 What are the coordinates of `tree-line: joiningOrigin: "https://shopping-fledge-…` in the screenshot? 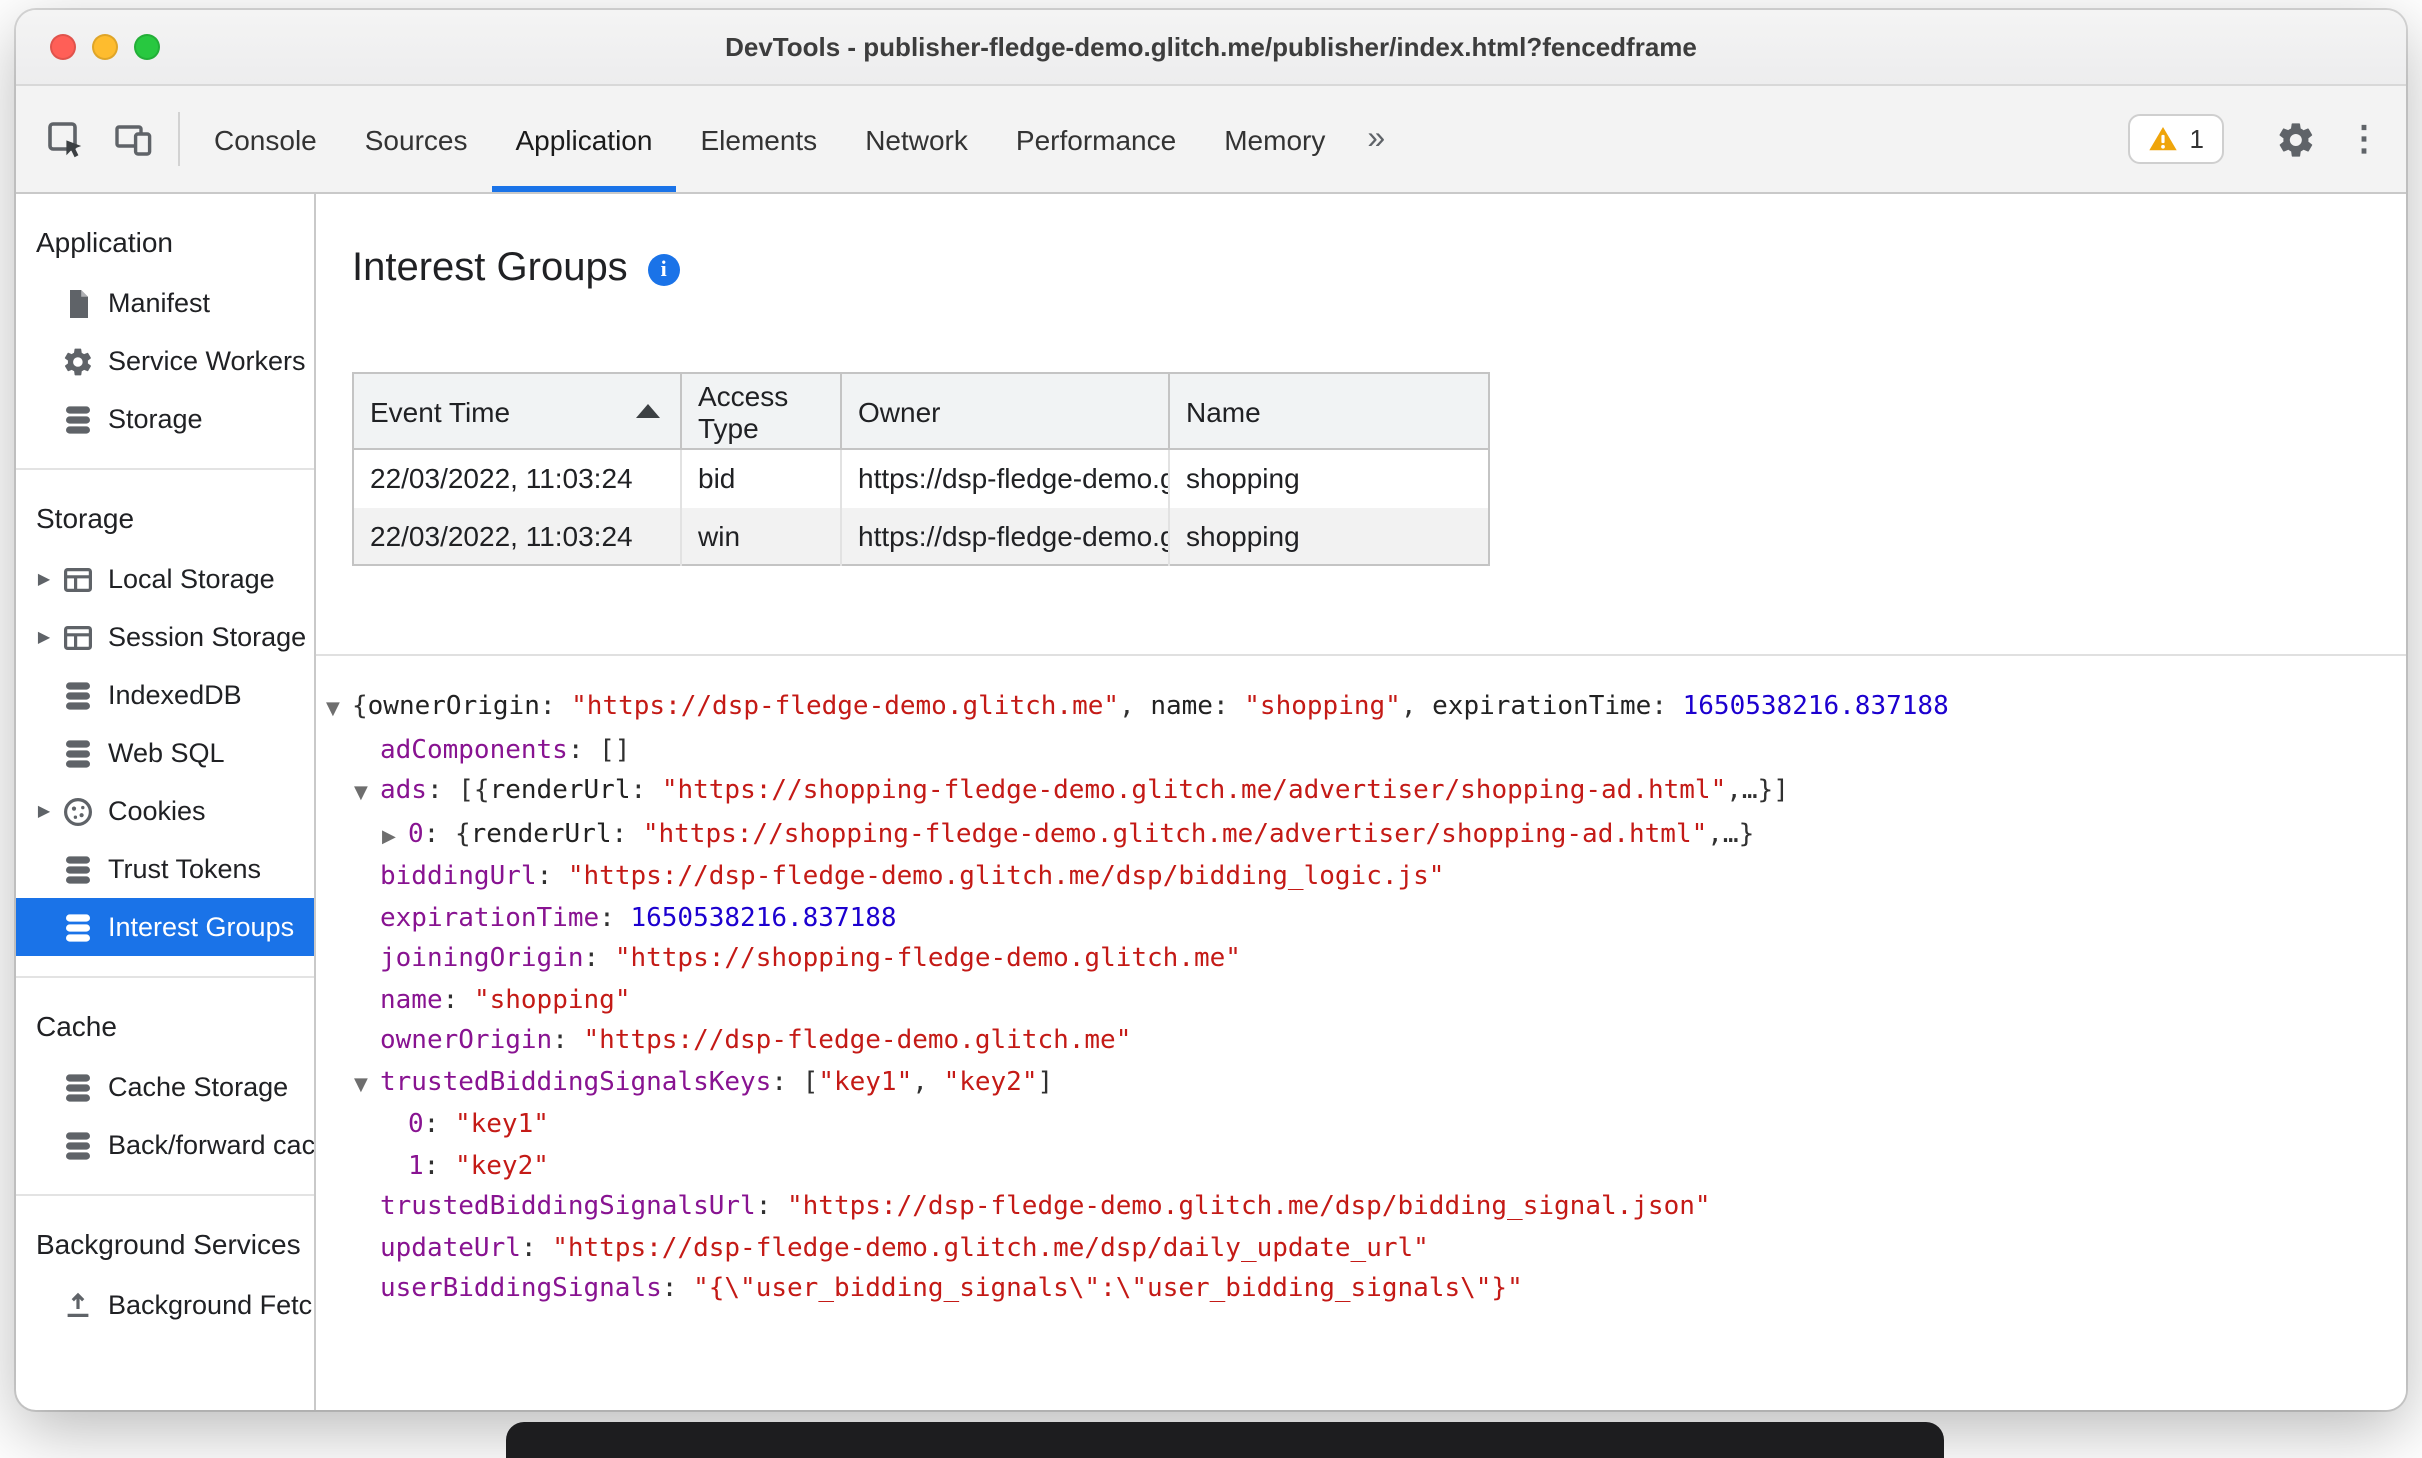 It's located at (1361, 960).